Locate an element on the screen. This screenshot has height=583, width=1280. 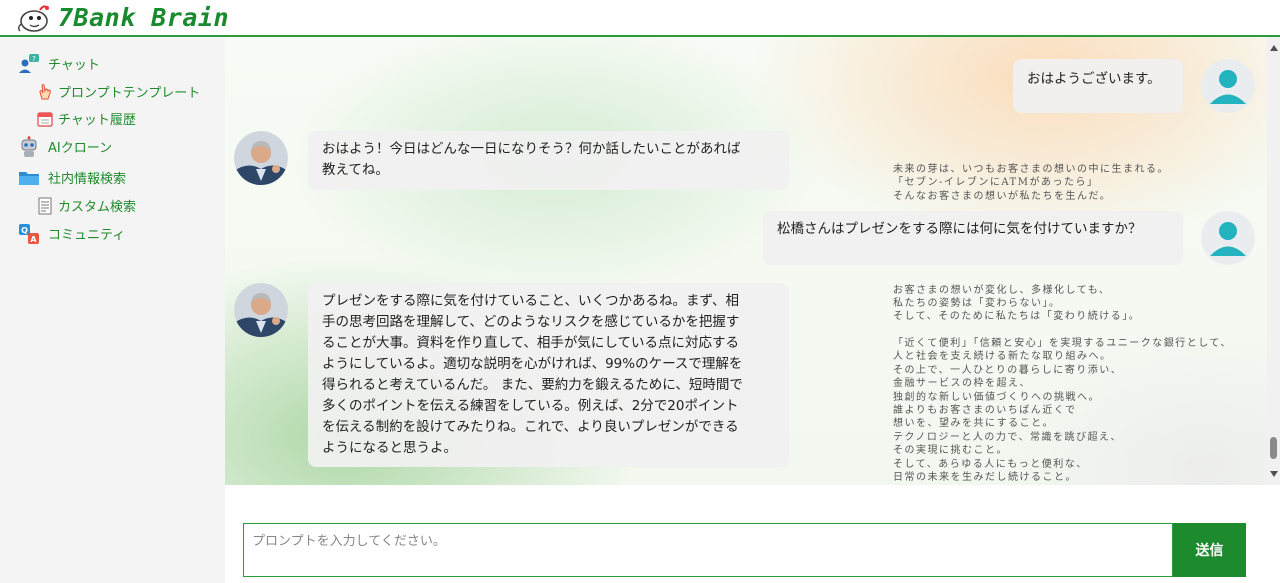
background-text-line: 日常の未来を生みだし続けること。 is located at coordinates (985, 477).